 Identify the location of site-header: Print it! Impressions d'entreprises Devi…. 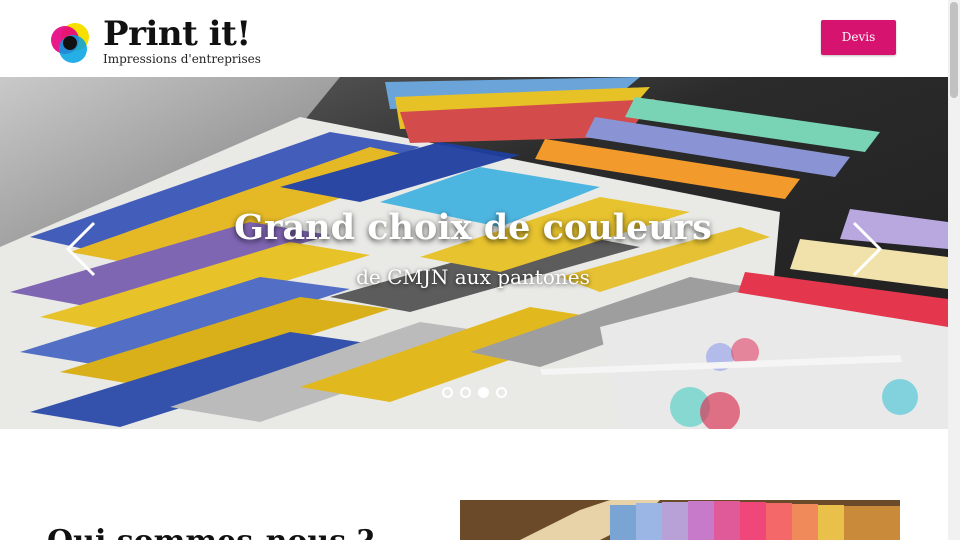
(474, 38).